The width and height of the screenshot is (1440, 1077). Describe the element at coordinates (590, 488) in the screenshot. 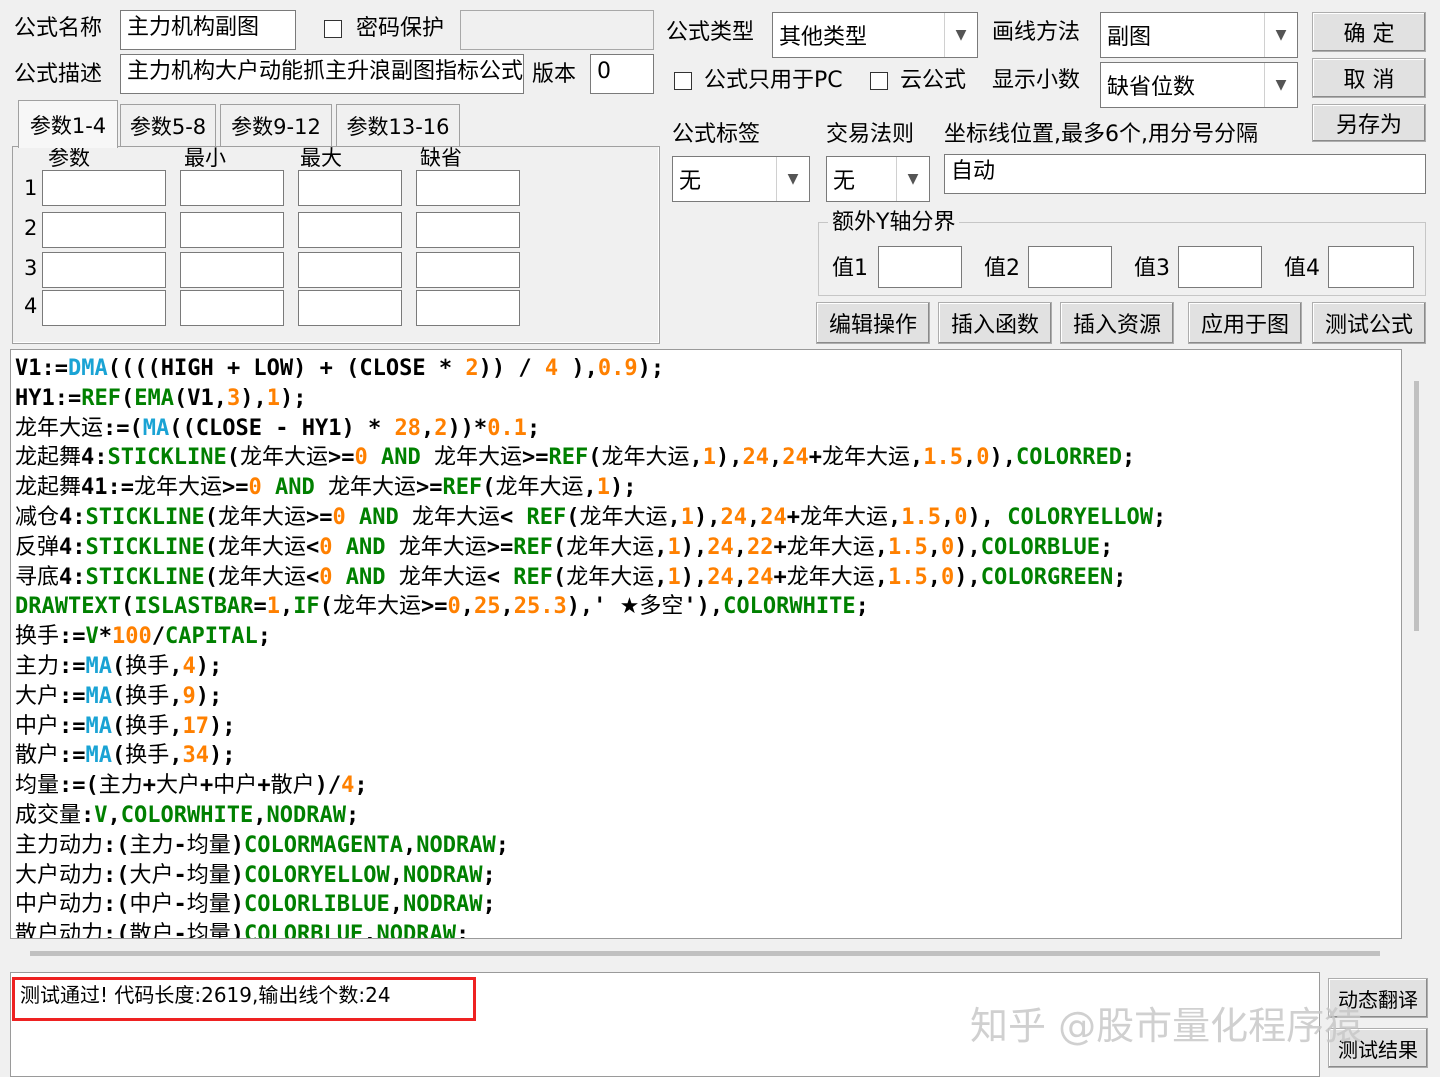

I see `code-line: 龙起舞41:=龙年大运>=0 AND 龙年大运>=REF(龙年大运,1);` at that location.